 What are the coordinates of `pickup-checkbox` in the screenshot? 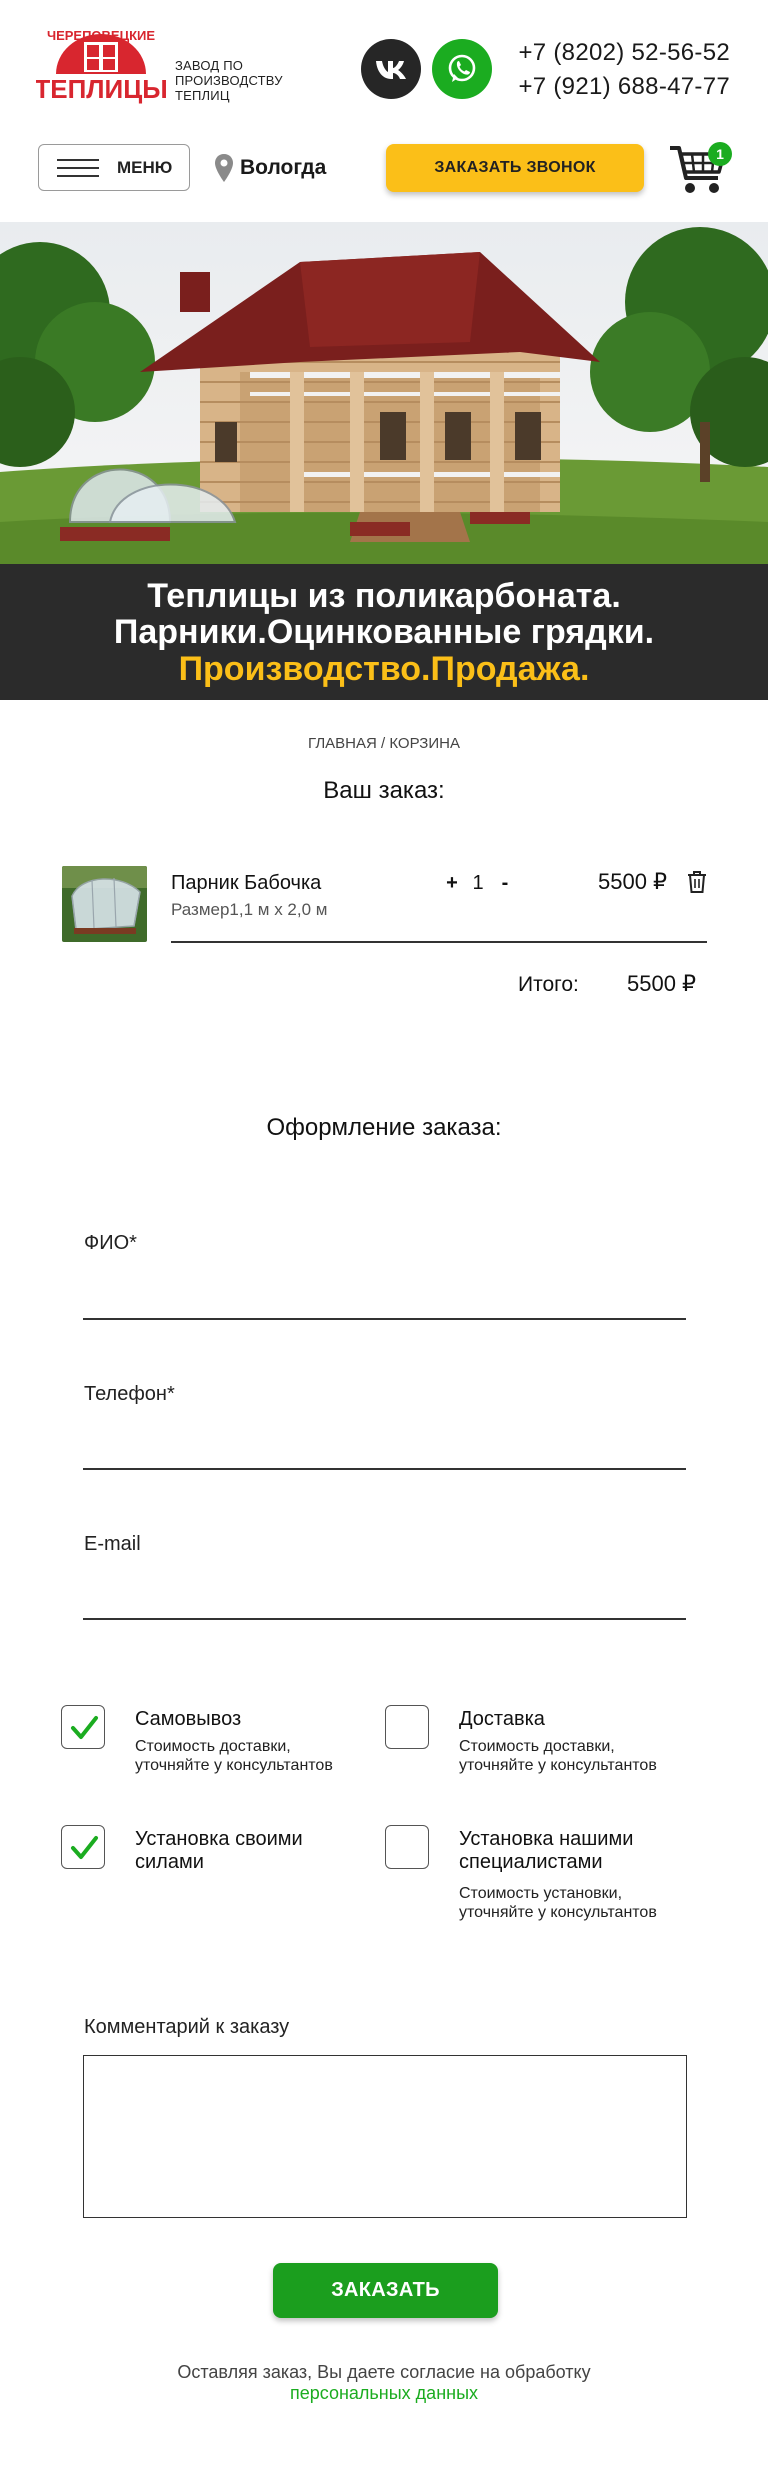 It's located at (83, 1727).